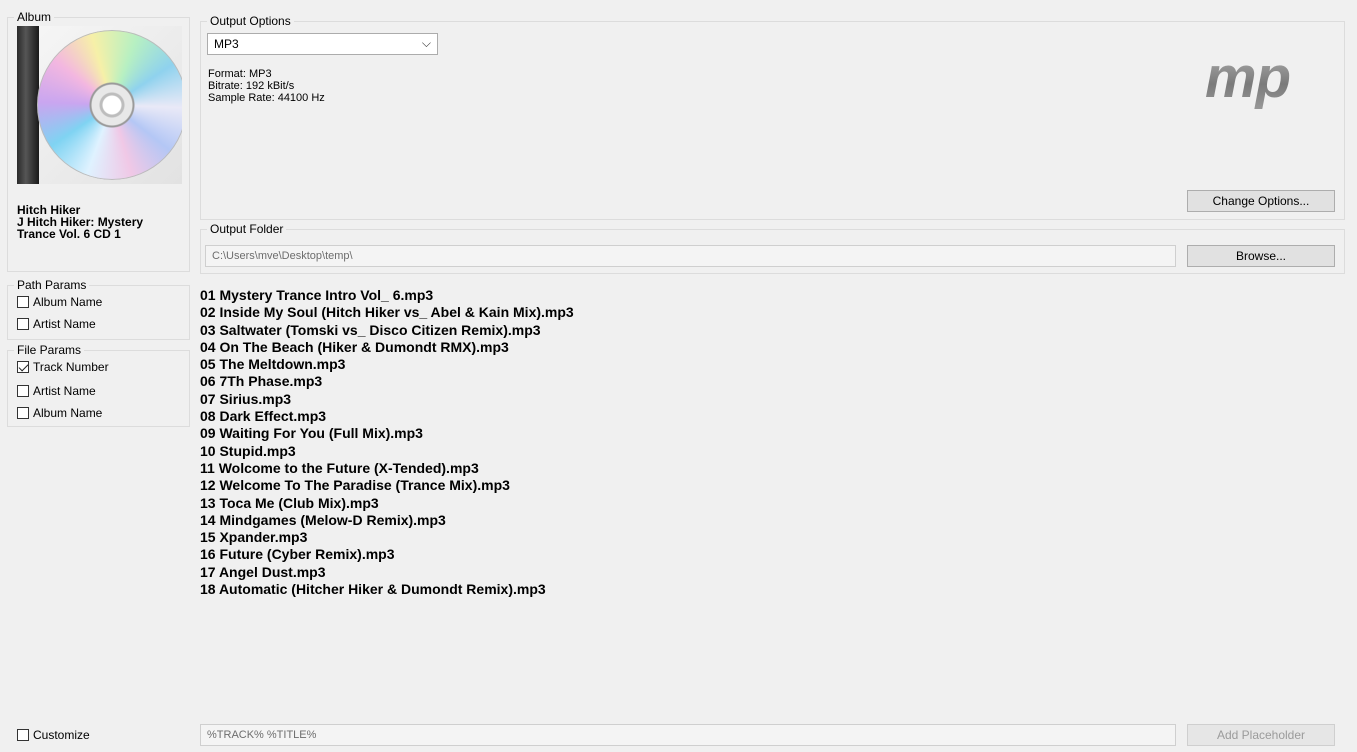  Describe the element at coordinates (23, 367) in the screenshot. I see `checkbox-box-checked` at that location.